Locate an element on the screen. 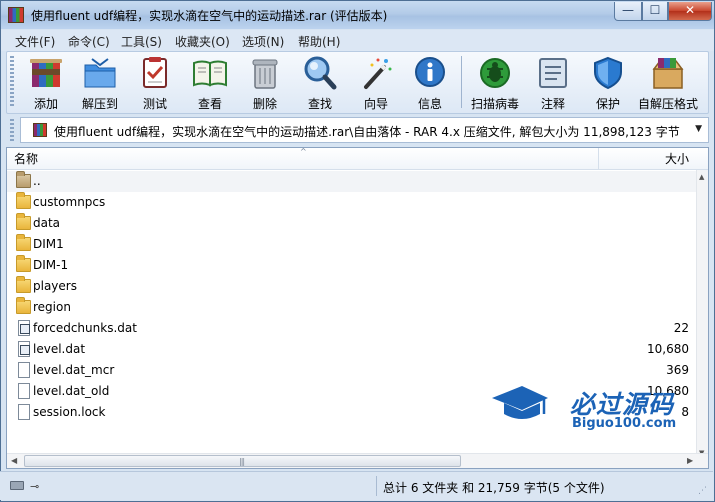 The width and height of the screenshot is (715, 502). list-item: DIM-1 is located at coordinates (351, 265).